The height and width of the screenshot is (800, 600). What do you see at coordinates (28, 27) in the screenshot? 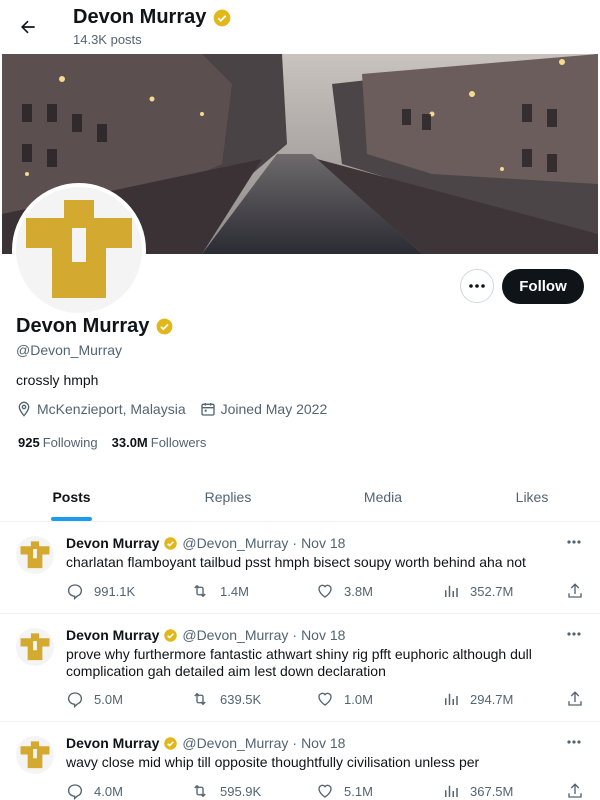
I see `back-arrow-icon` at bounding box center [28, 27].